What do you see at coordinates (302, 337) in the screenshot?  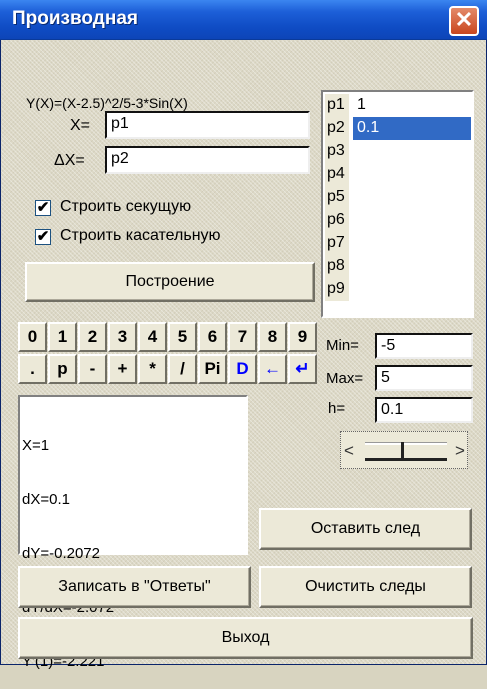 I see `key-9: 9` at bounding box center [302, 337].